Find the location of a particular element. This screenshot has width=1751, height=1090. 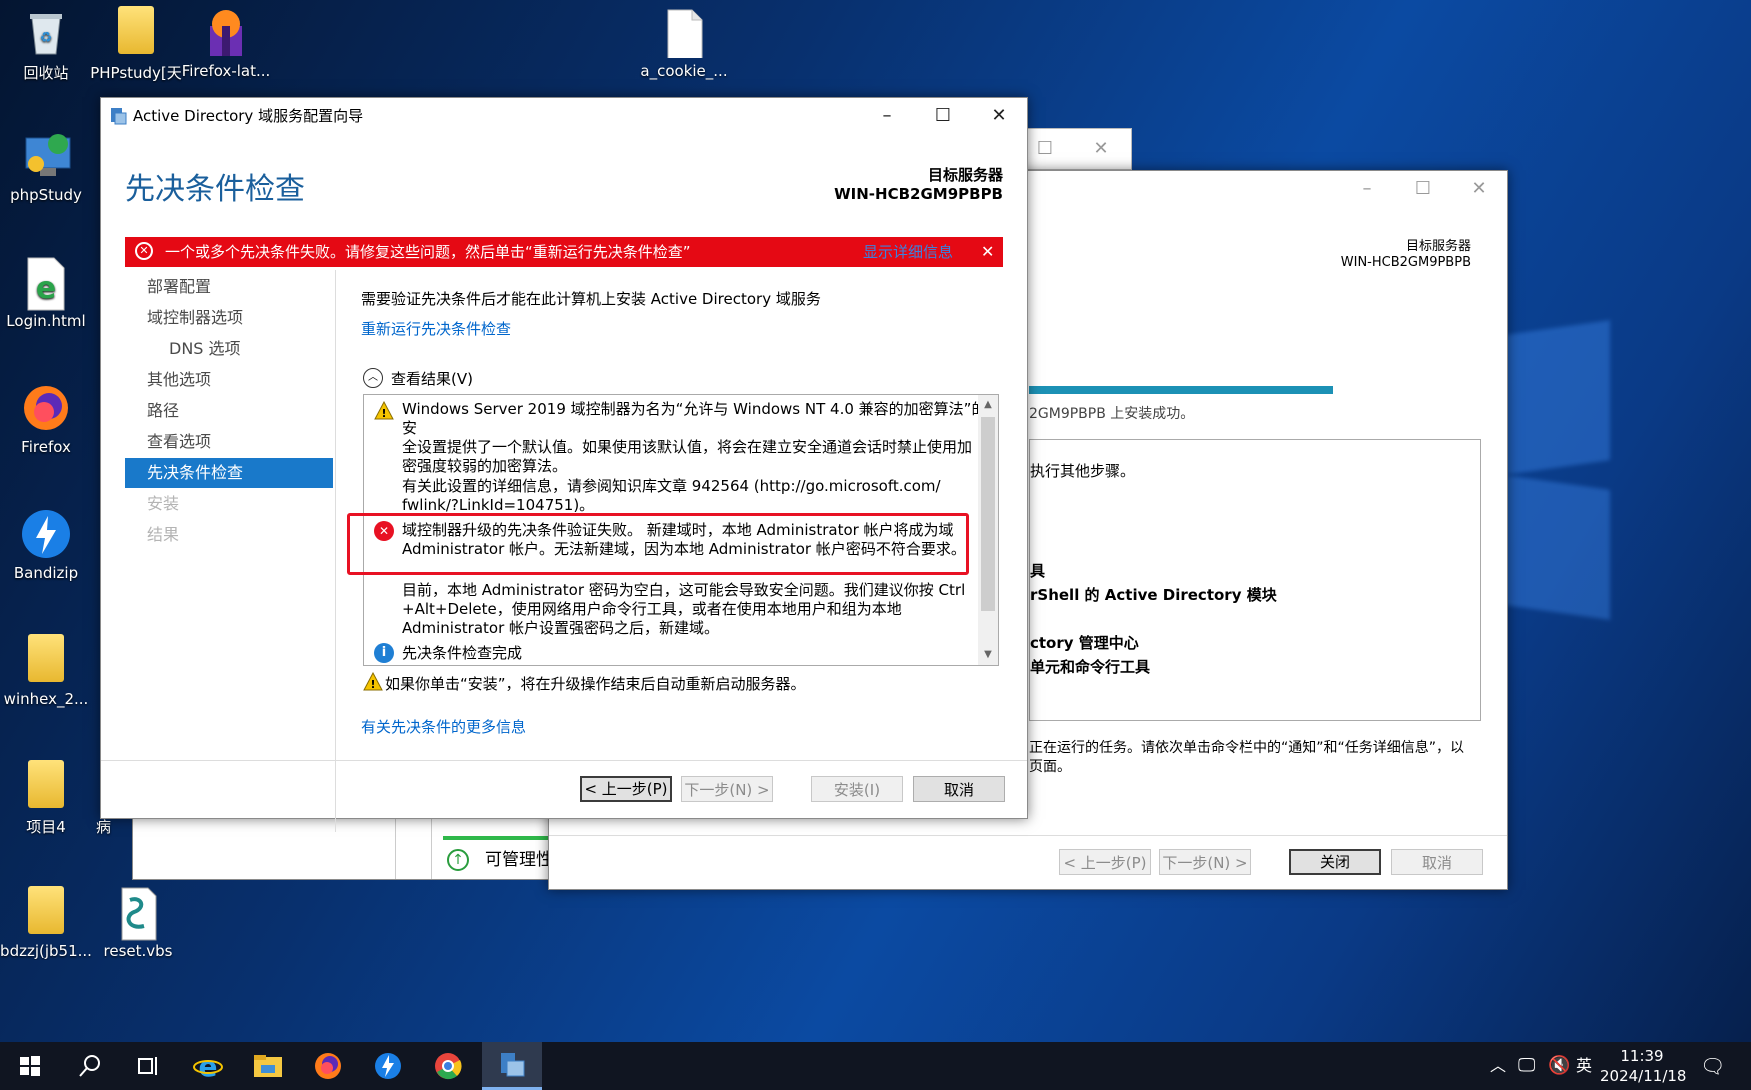

bg-target-server: 目标服务器 WIN-HCB2GM9PBPB is located at coordinates (1406, 255).